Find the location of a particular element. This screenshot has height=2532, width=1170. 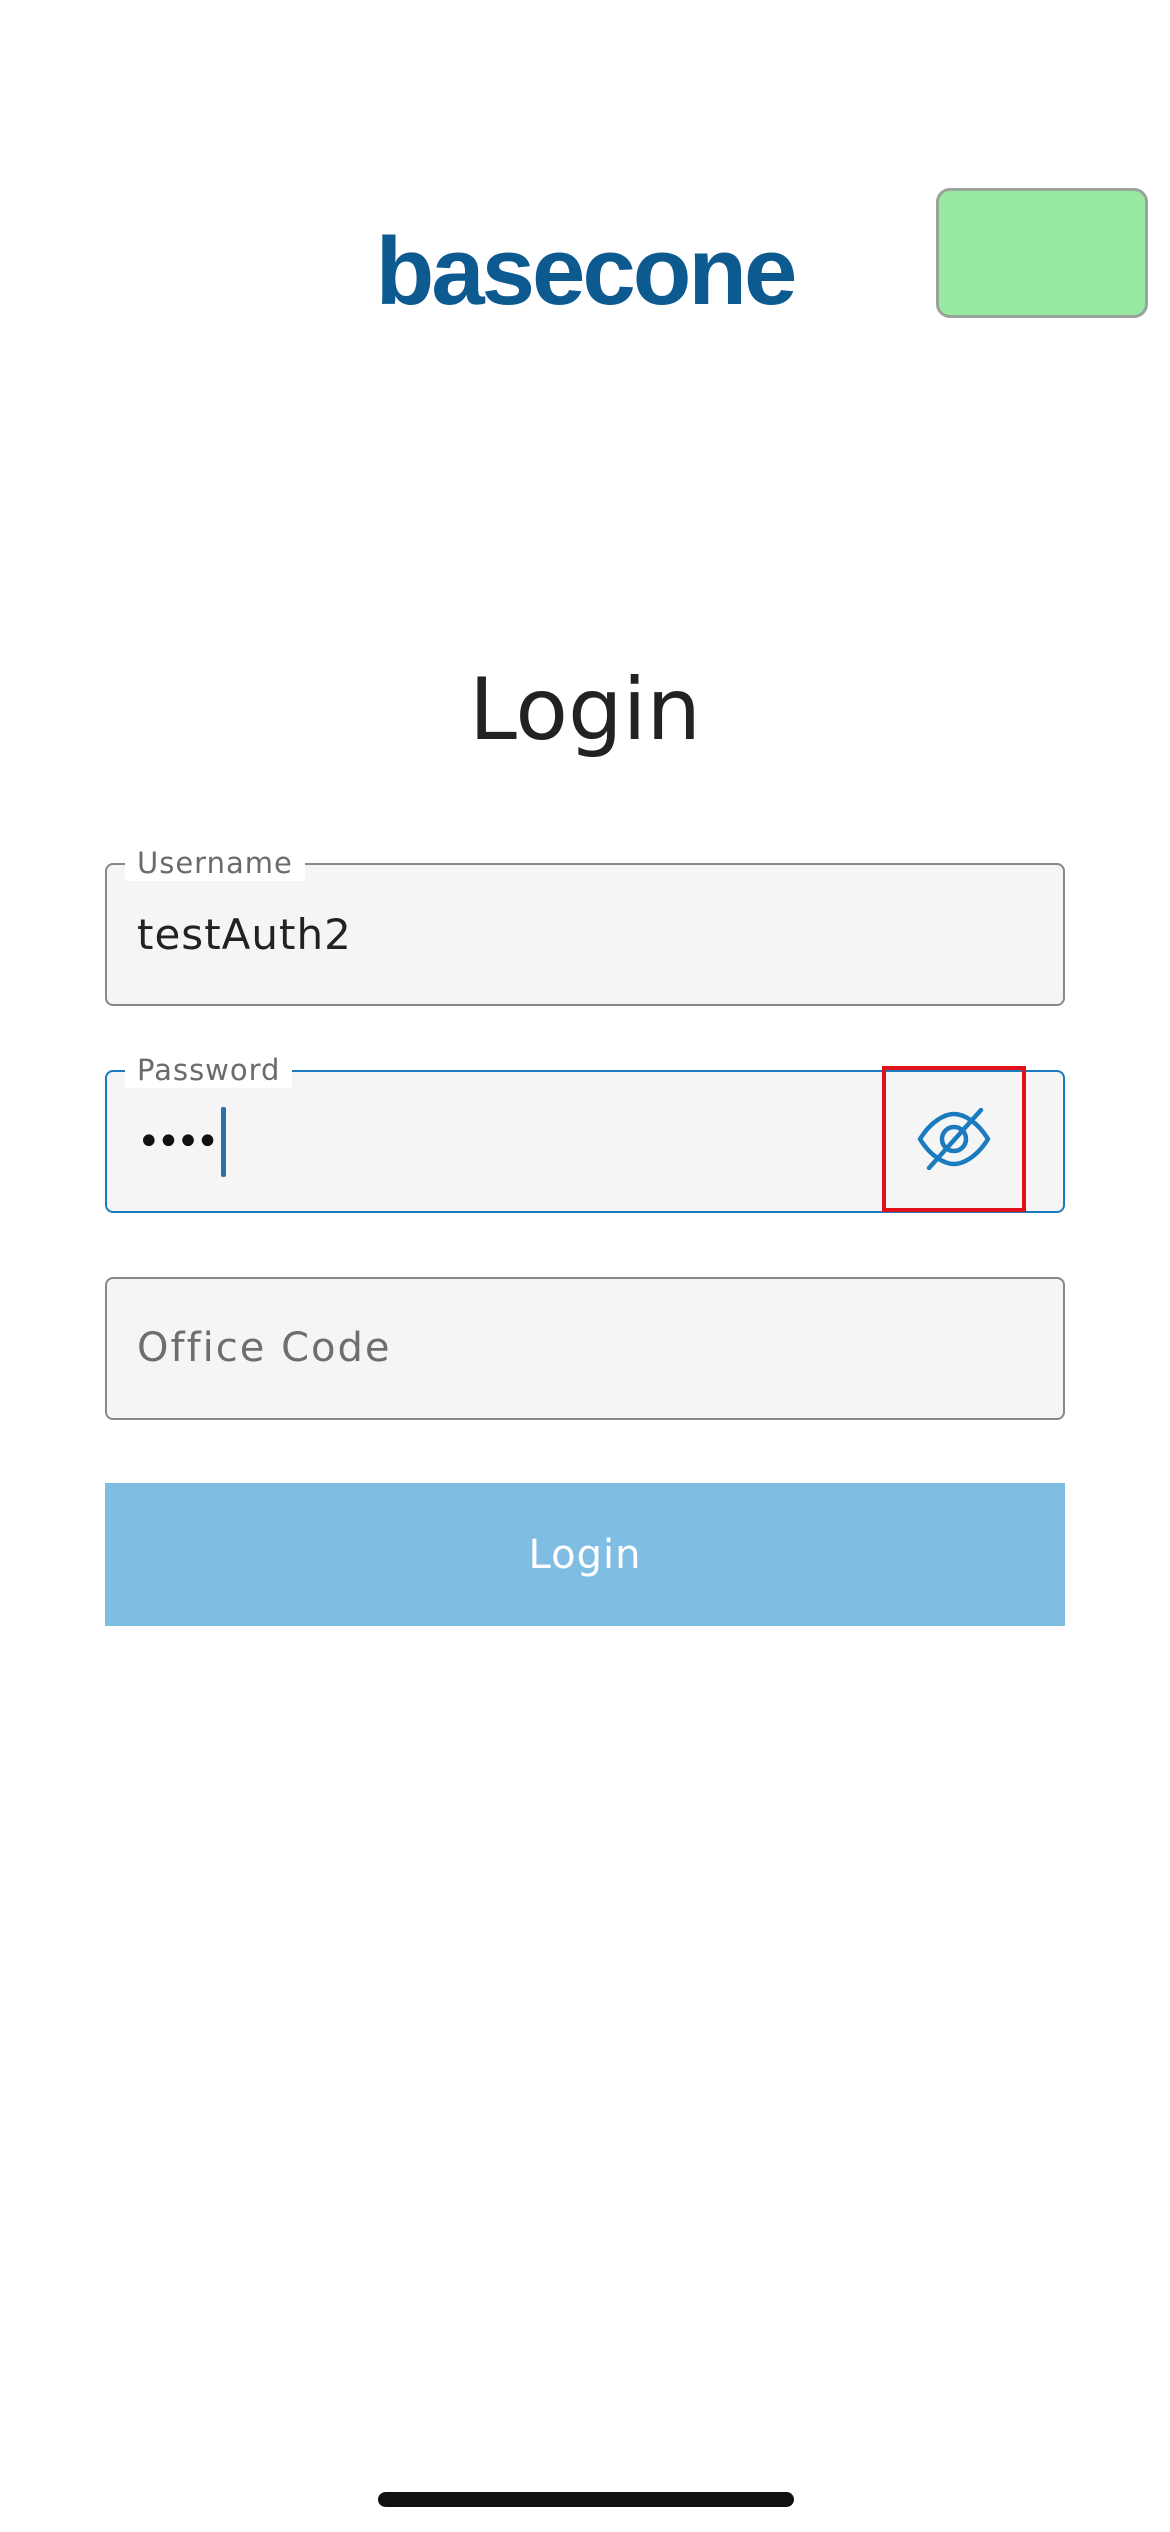

password-masked-text: •••• is located at coordinates (178, 1141).